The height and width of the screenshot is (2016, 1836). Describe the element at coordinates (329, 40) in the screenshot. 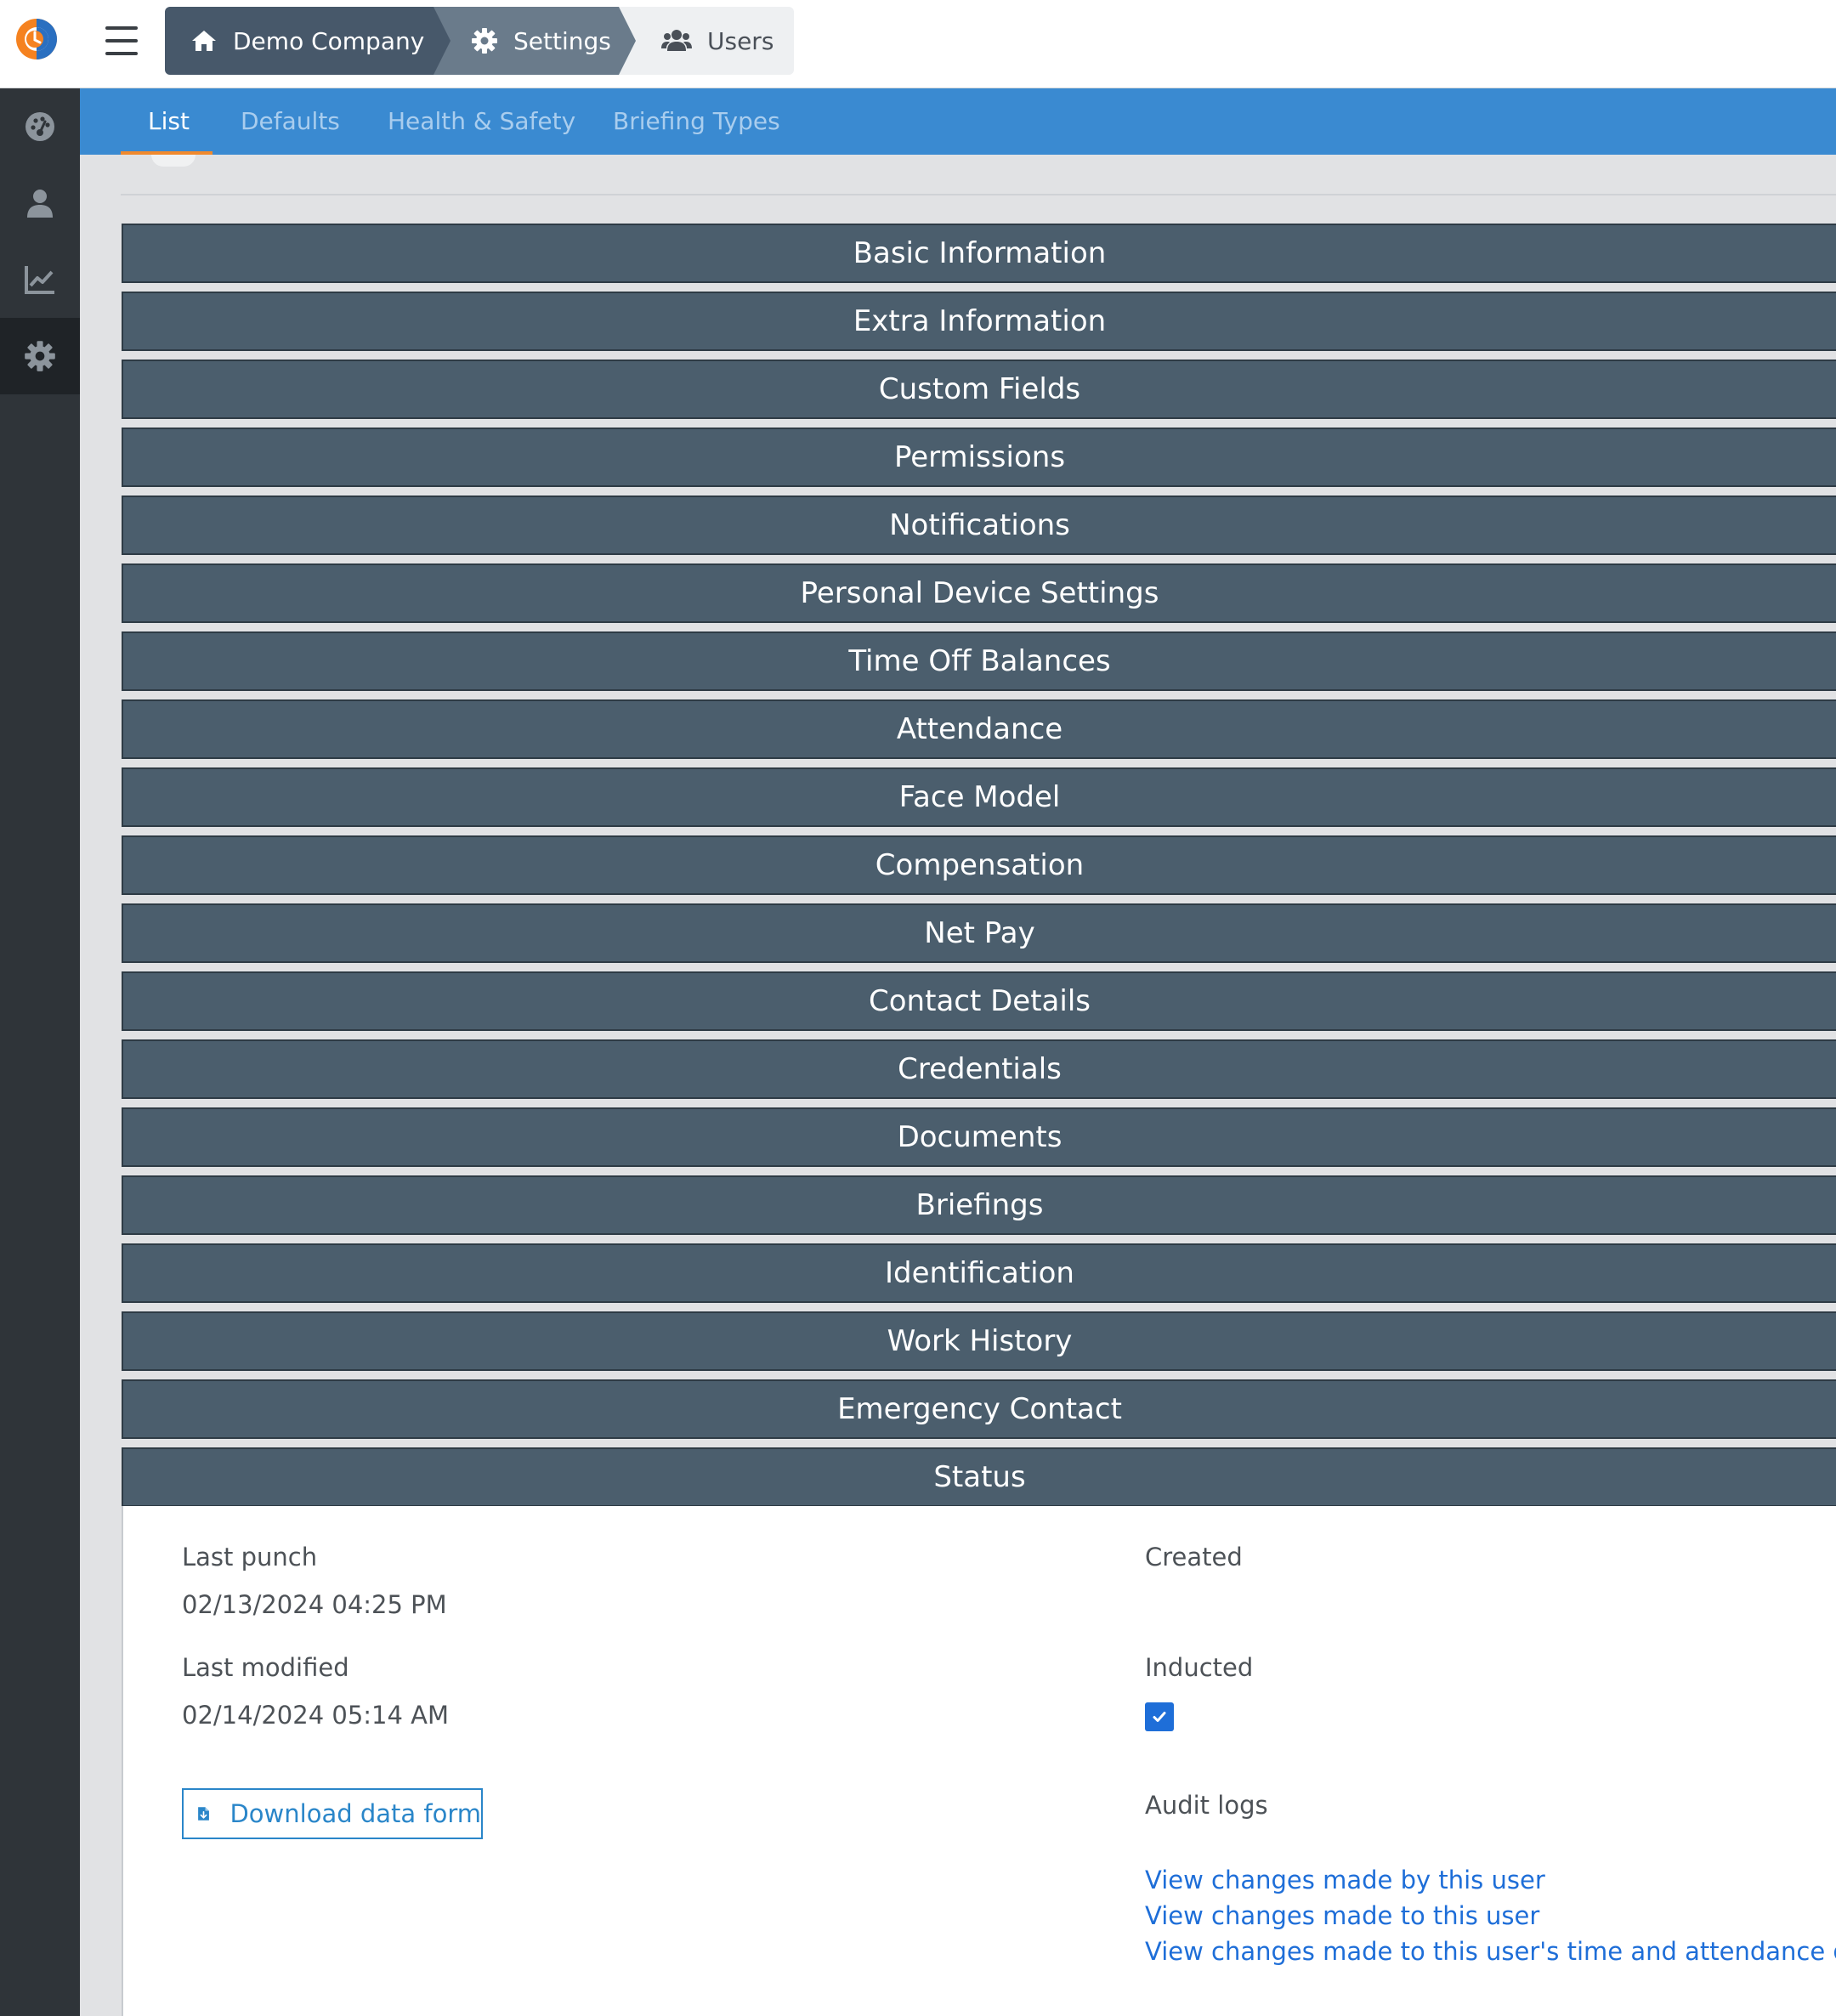

I see `breadcrumb-label: Demo Company` at that location.